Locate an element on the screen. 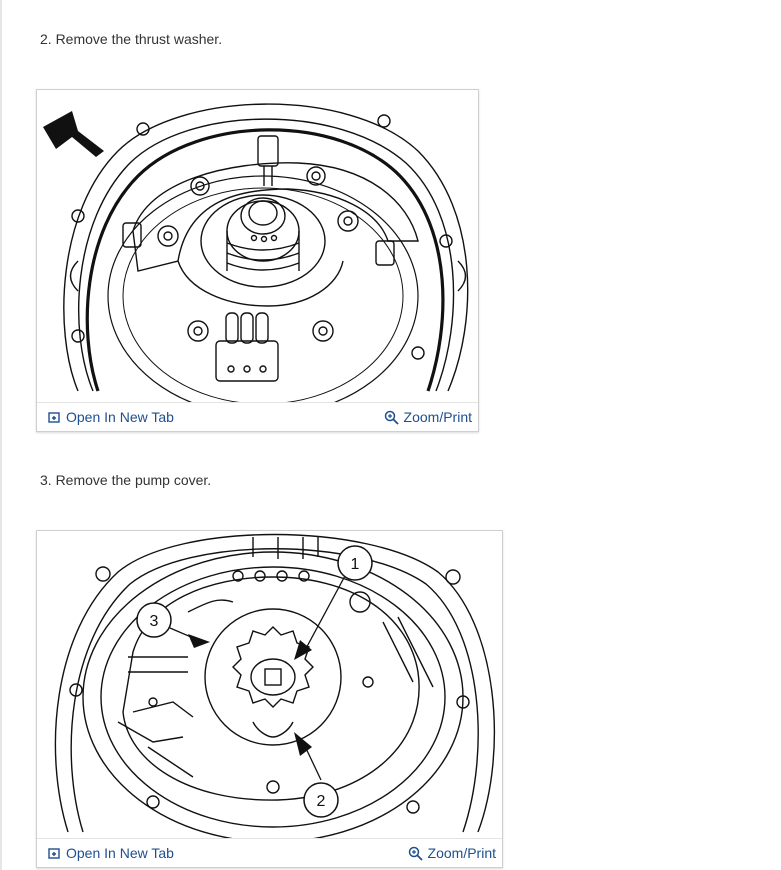 This screenshot has width=781, height=870. svg-text: 3 is located at coordinates (154, 621).